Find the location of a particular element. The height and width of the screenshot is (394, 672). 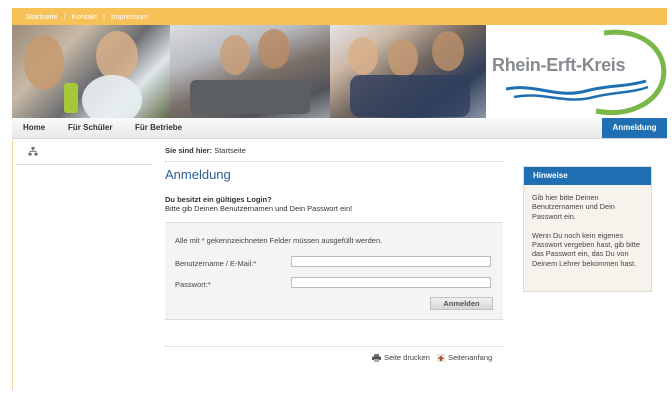

top-link: Seitenanfang is located at coordinates (470, 357).